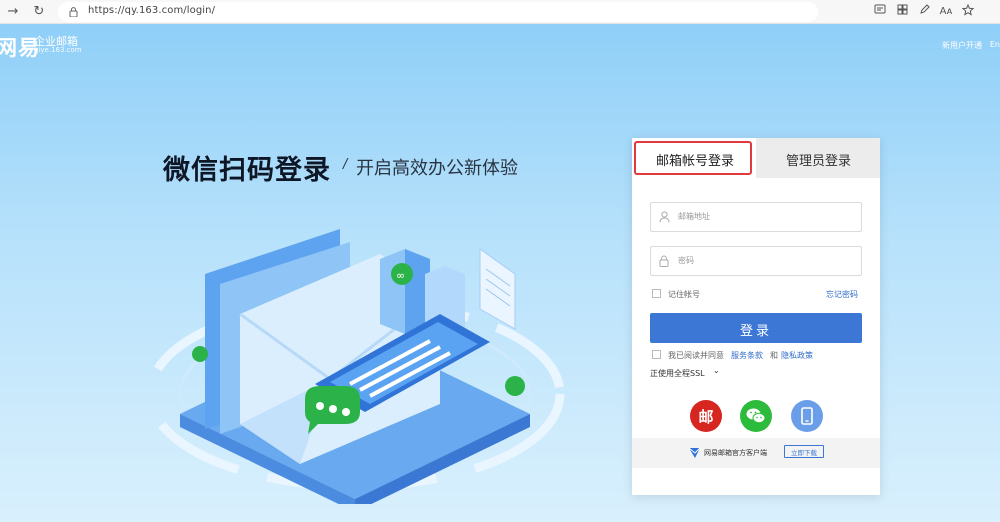 The height and width of the screenshot is (522, 1000). I want to click on remember-checkbox, so click(656, 293).